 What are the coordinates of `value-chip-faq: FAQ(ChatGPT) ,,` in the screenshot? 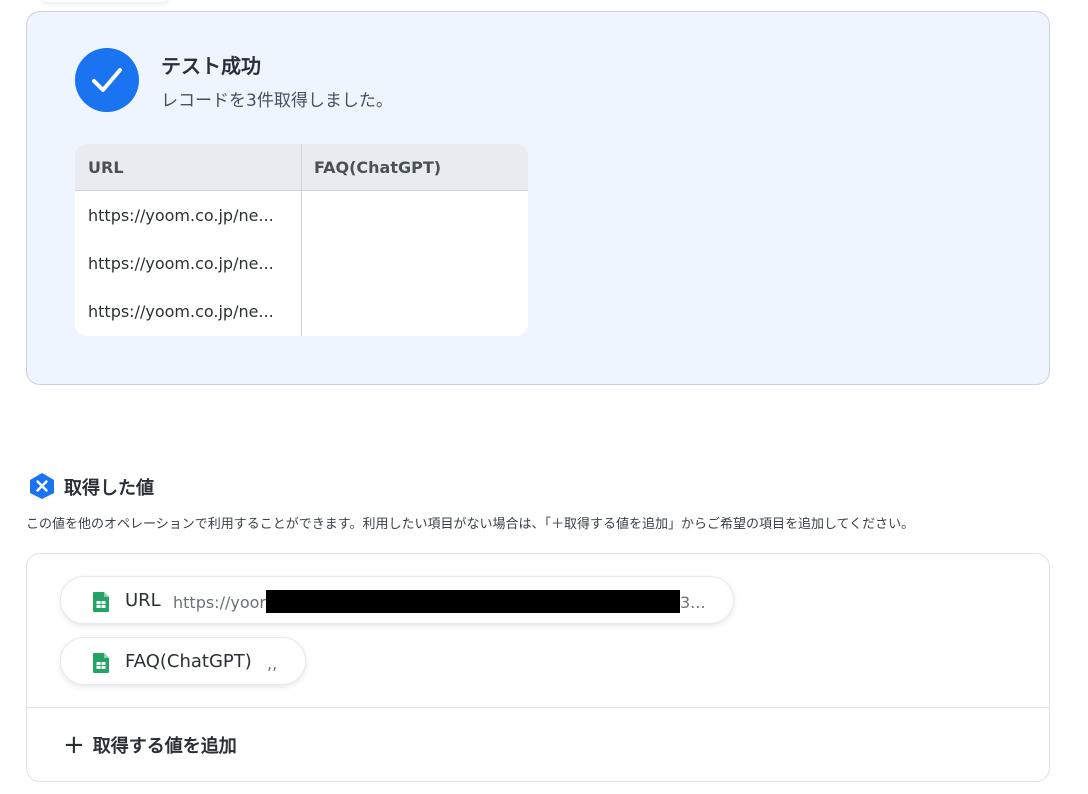 It's located at (183, 661).